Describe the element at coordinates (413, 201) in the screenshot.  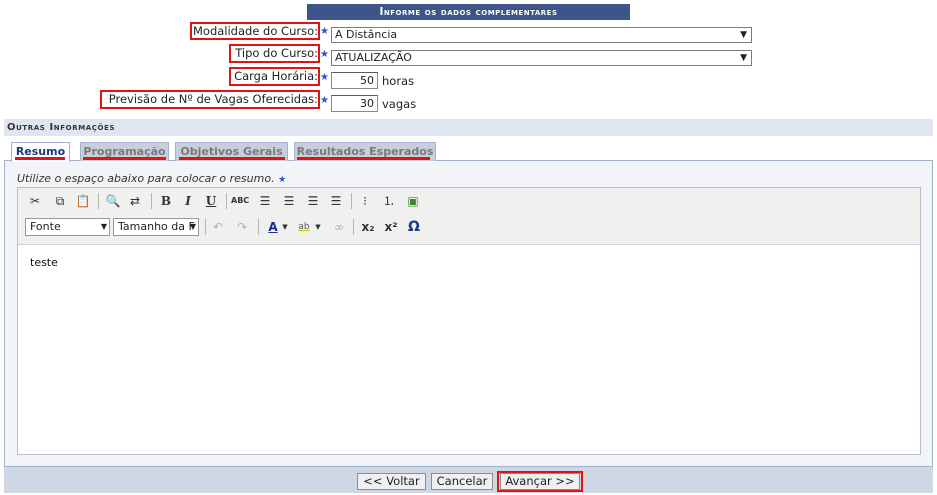
I see `image-icon: ▣` at that location.